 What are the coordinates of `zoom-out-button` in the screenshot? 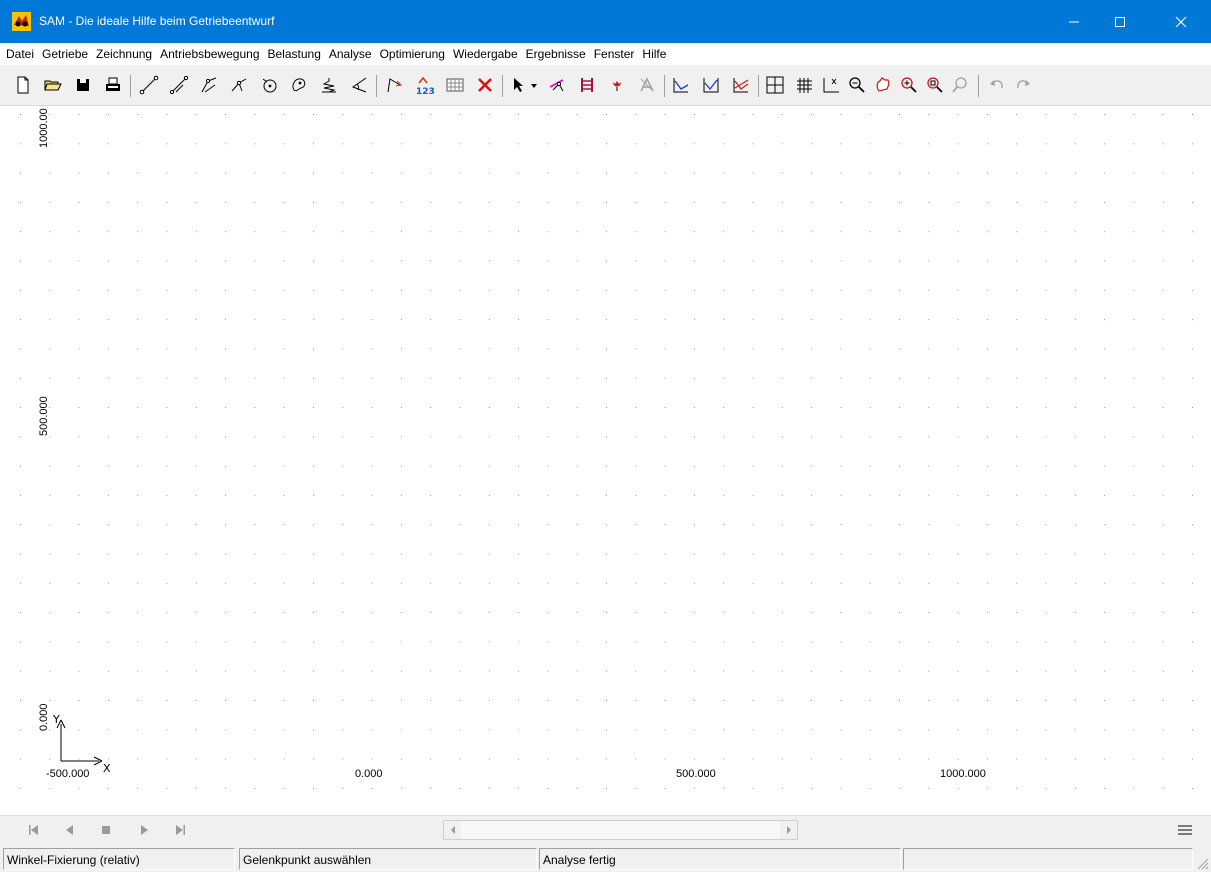 It's located at (857, 85).